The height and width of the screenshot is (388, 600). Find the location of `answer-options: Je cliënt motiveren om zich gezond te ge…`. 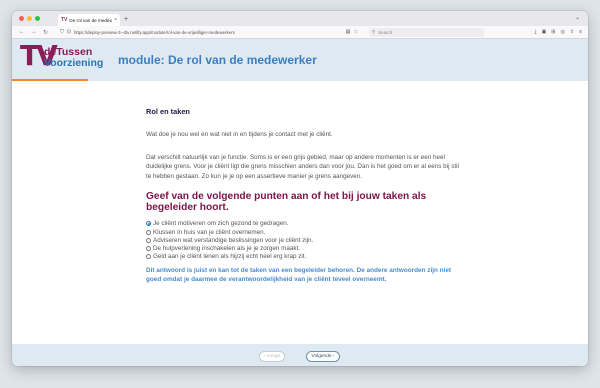

answer-options: Je cliënt motiveren om zich gezond te ge… is located at coordinates (303, 240).